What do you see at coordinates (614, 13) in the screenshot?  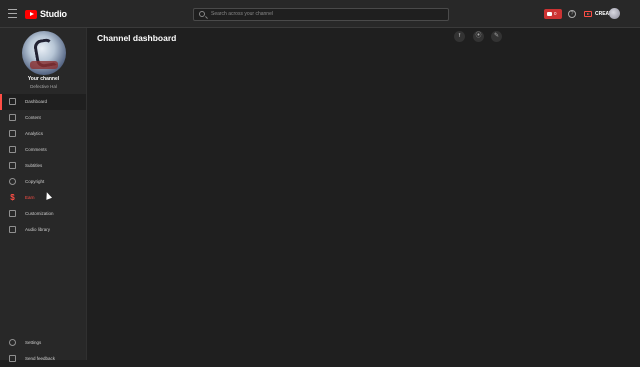 I see `account-avatar` at bounding box center [614, 13].